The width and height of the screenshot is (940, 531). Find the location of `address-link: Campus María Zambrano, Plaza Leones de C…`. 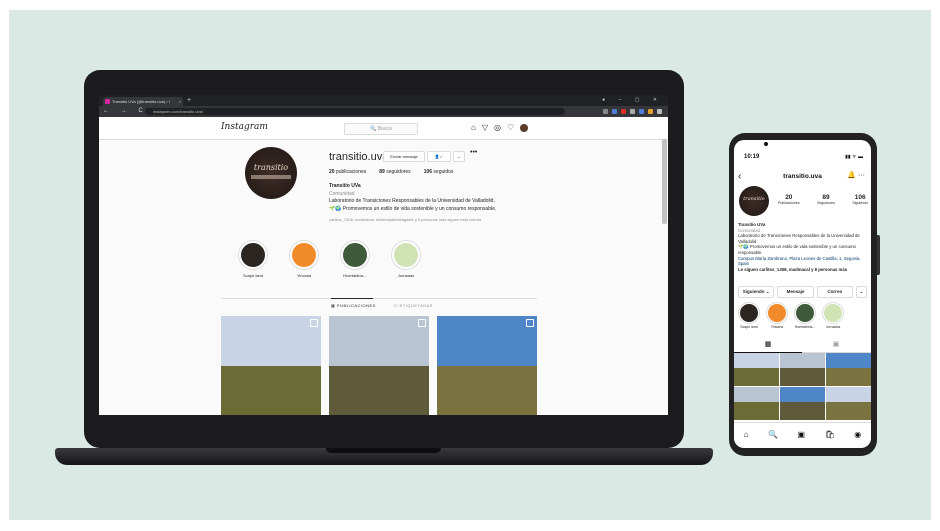

address-link: Campus María Zambrano, Plaza Leones de C… is located at coordinates (804, 261).